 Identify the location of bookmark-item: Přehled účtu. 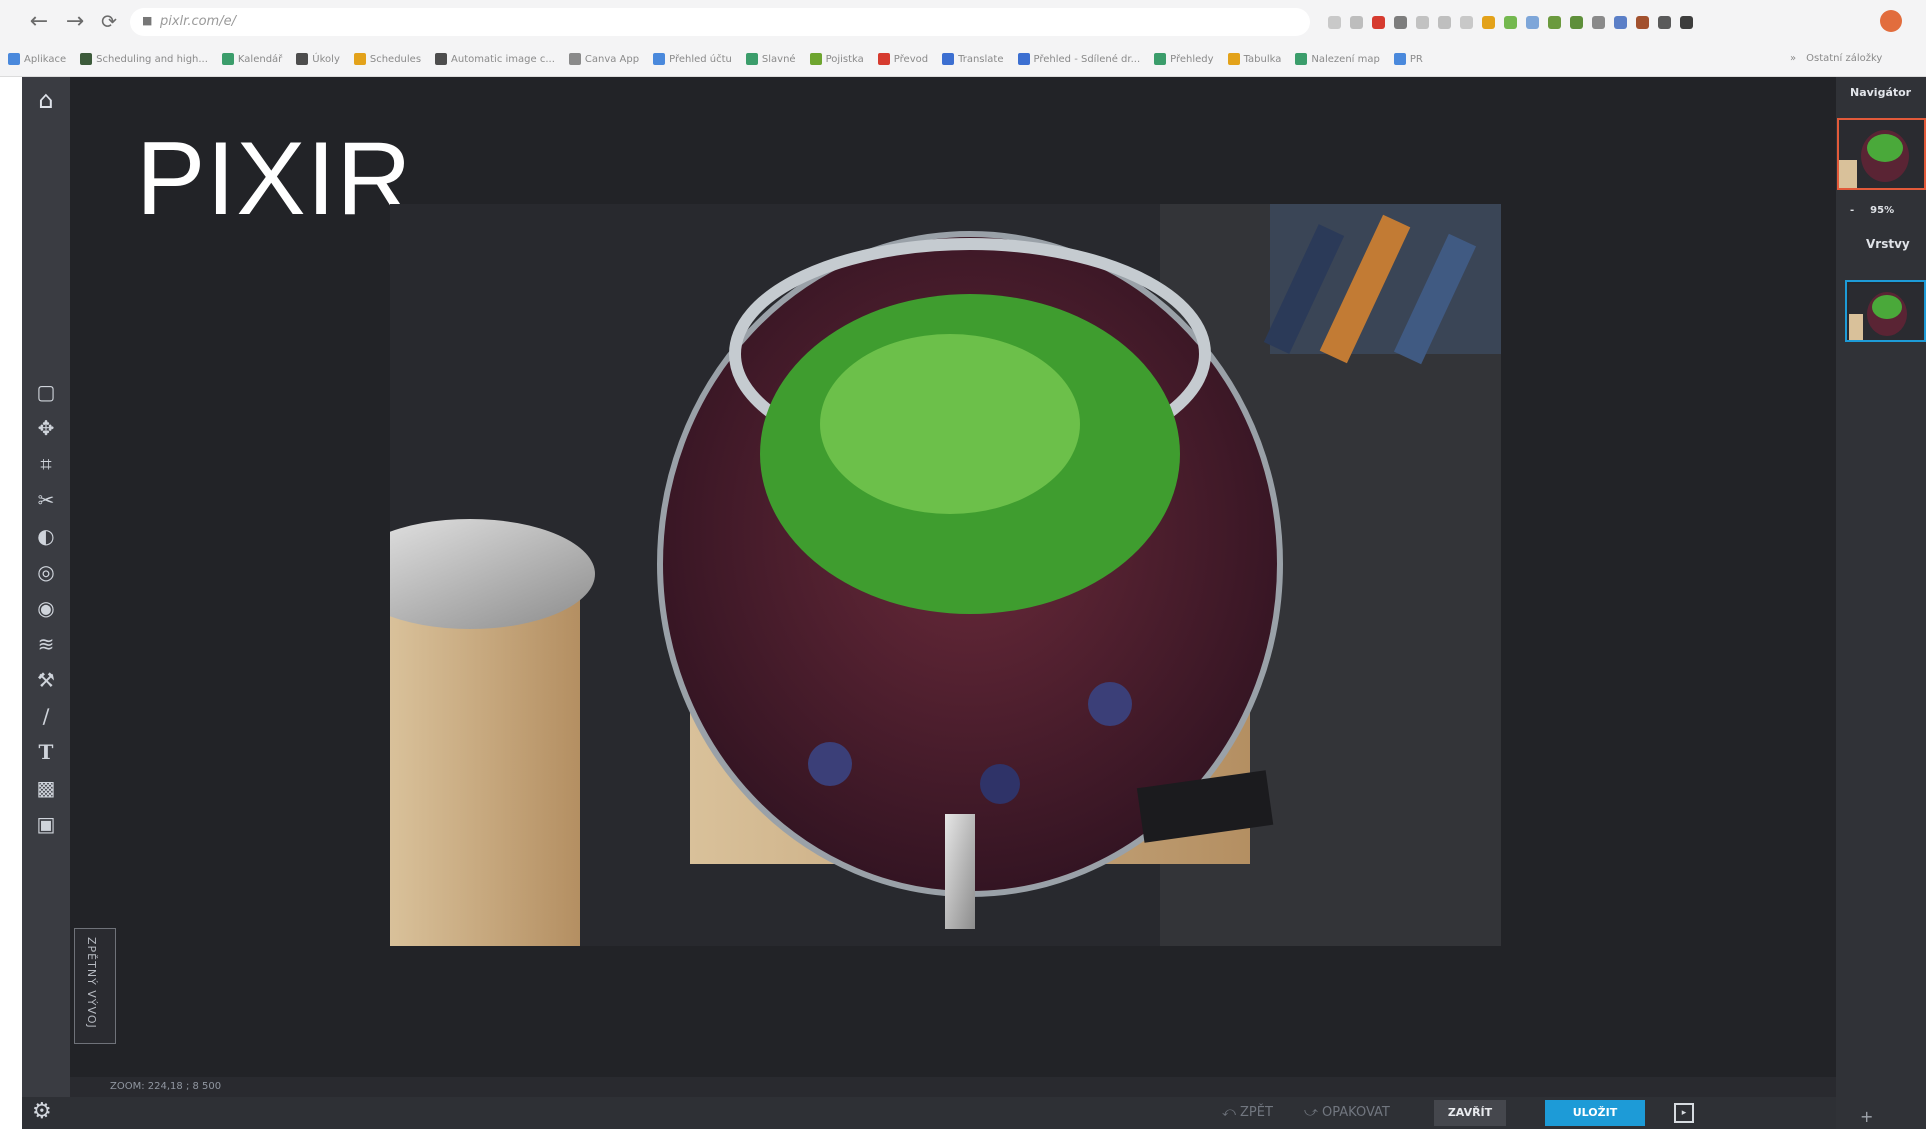
(692, 59).